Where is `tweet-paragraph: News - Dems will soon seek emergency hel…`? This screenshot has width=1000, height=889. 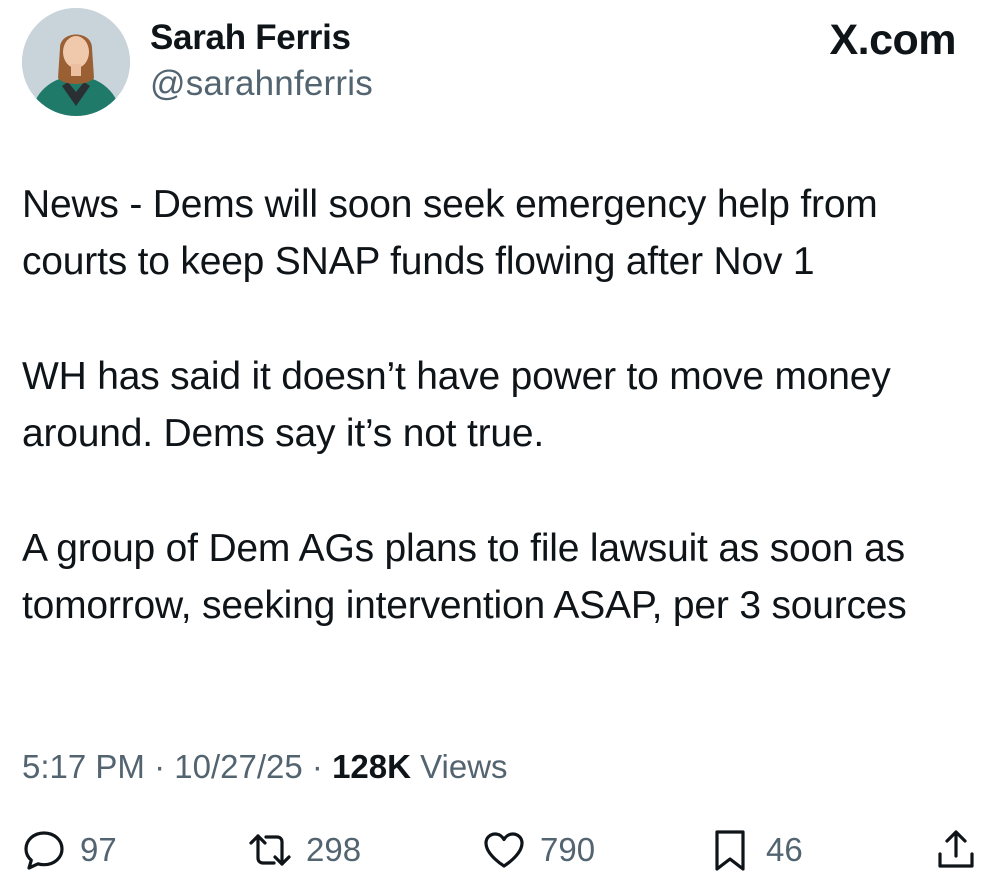
tweet-paragraph: News - Dems will soon seek emergency hel… is located at coordinates (450, 233).